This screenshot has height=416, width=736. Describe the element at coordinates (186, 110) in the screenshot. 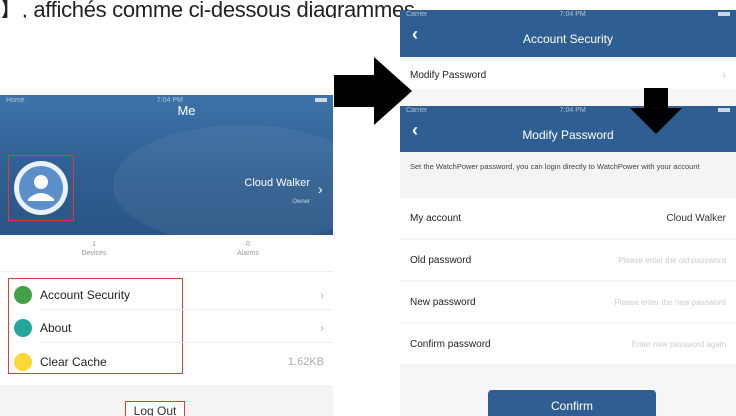

I see `page-title: Me` at that location.